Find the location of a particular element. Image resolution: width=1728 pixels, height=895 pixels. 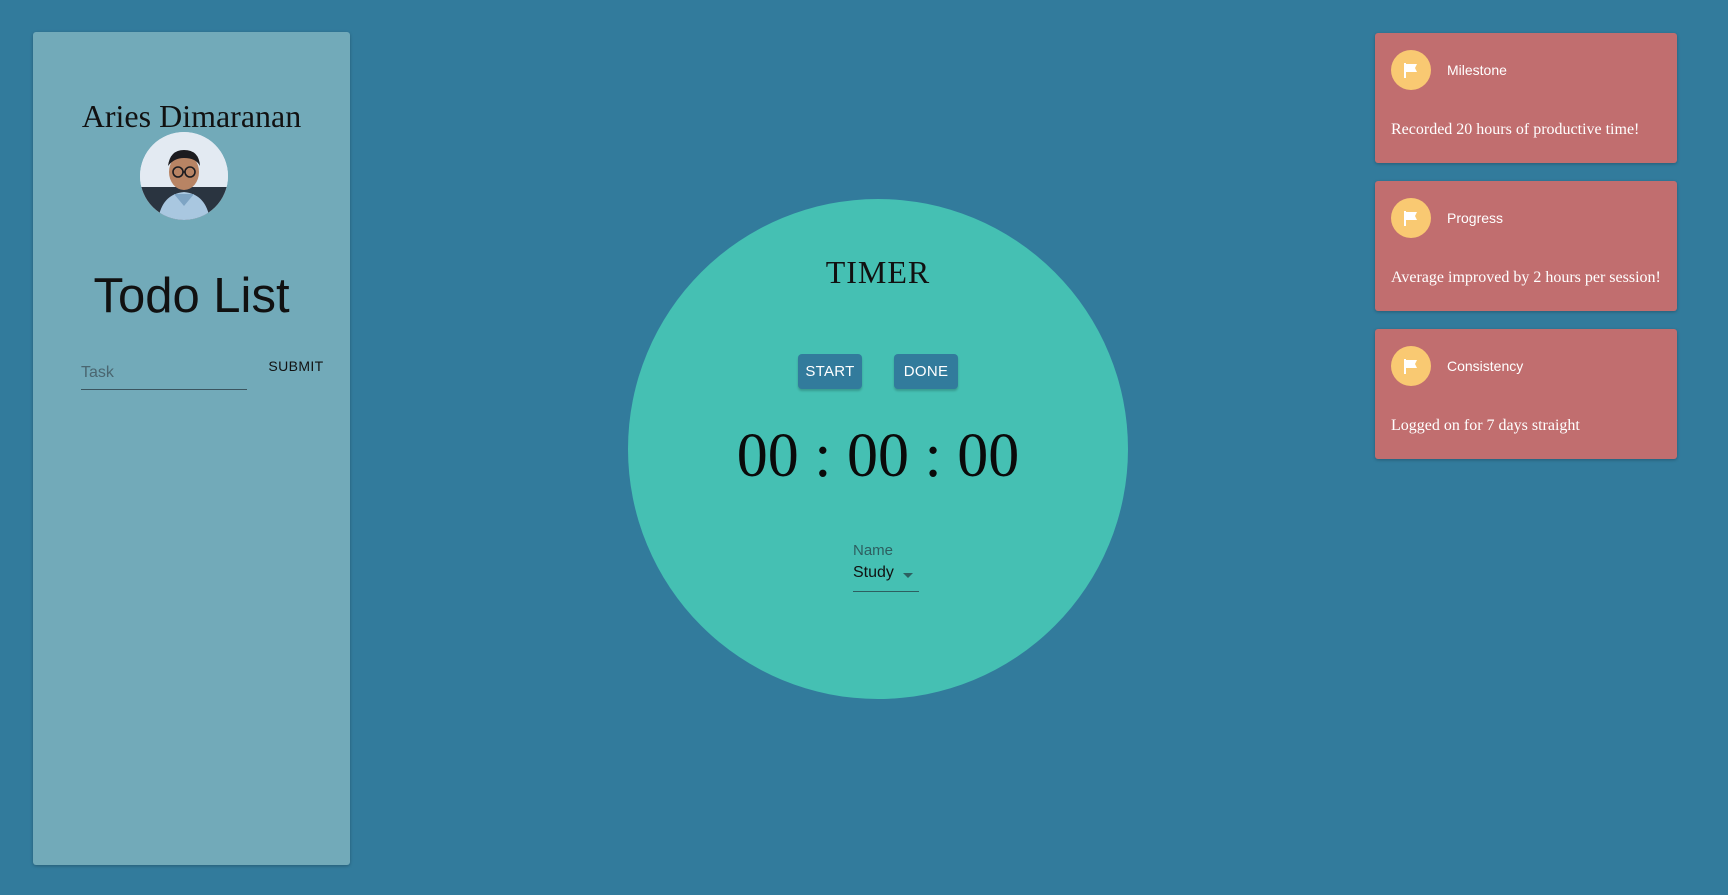

card-text: Logged on for 7 days straight is located at coordinates (1485, 425).